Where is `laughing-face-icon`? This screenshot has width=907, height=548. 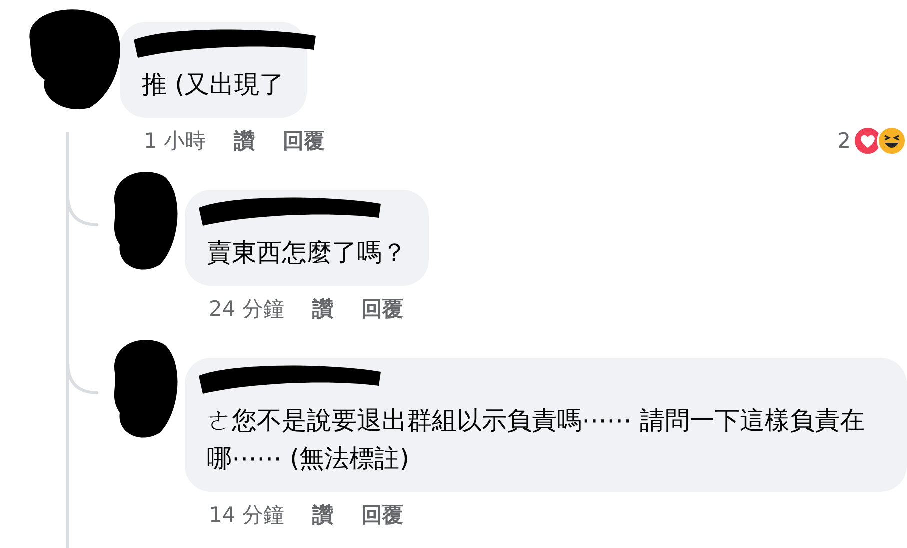
laughing-face-icon is located at coordinates (892, 141).